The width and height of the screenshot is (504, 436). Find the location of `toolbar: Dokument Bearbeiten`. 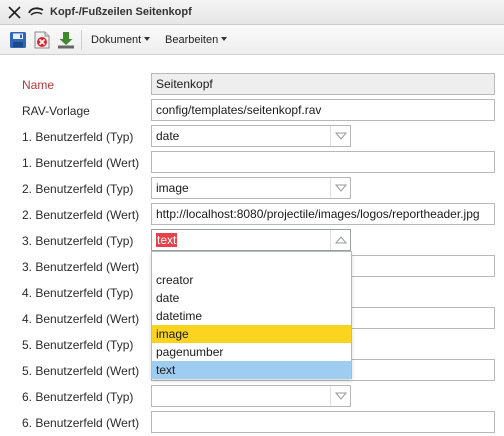

toolbar: Dokument Bearbeiten is located at coordinates (252, 40).